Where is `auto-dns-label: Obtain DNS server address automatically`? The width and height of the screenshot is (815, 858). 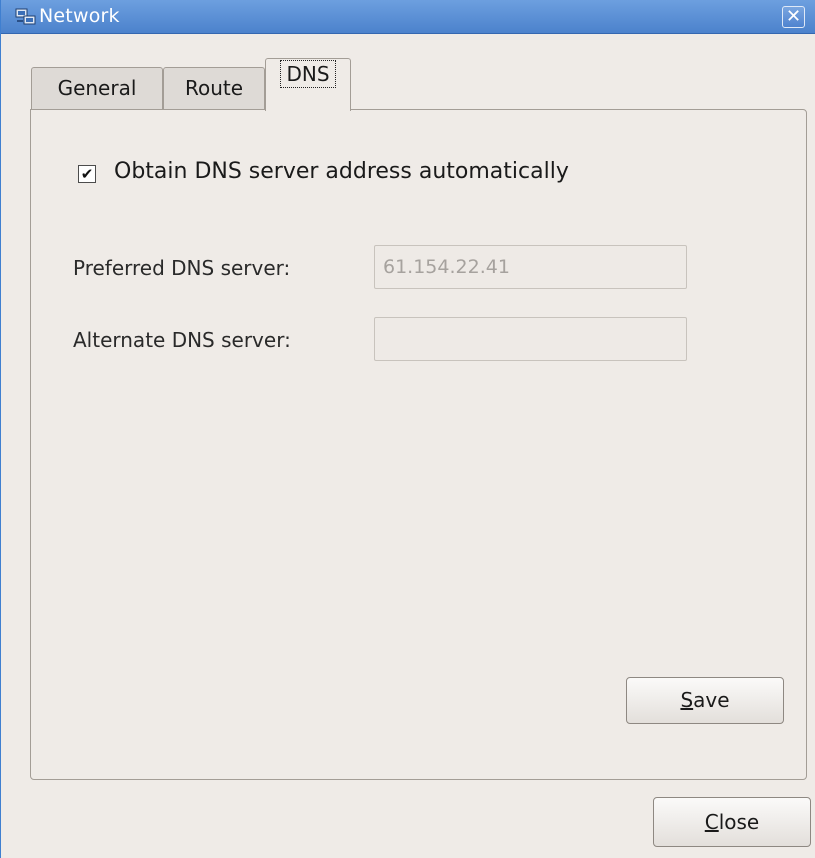
auto-dns-label: Obtain DNS server address automatically is located at coordinates (341, 171).